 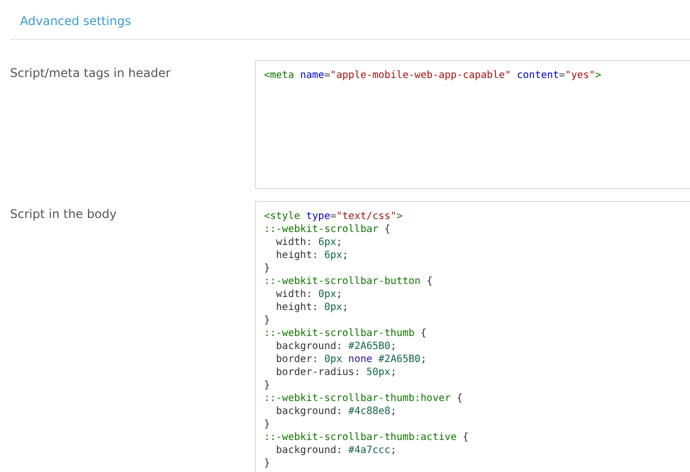 What do you see at coordinates (335, 411) in the screenshot?
I see `code-line: background: #4c88e8;` at bounding box center [335, 411].